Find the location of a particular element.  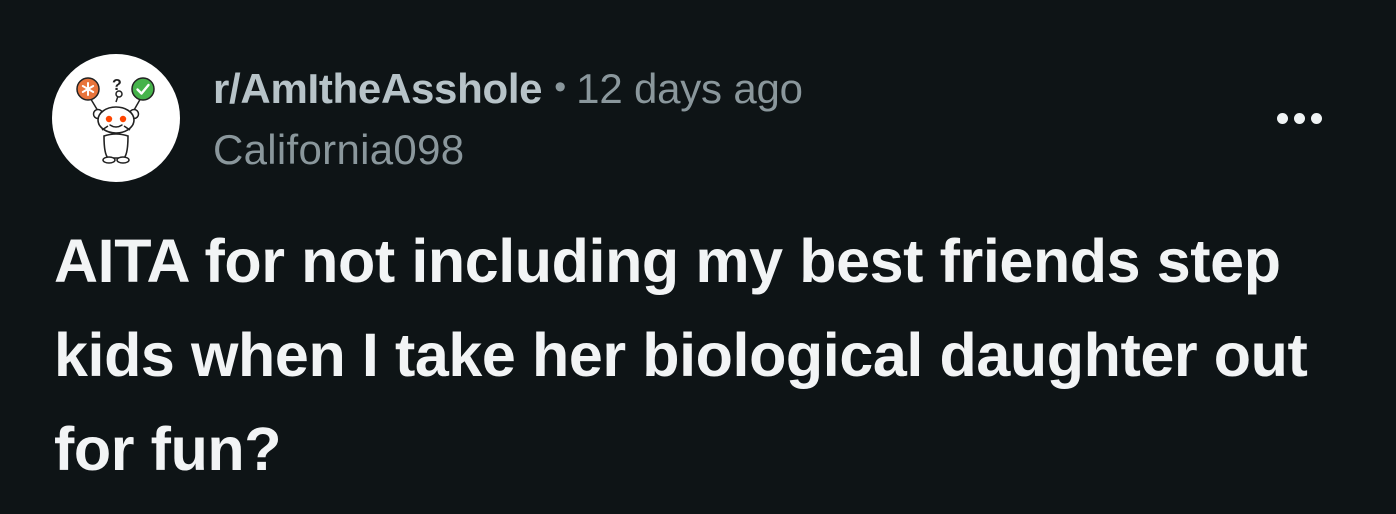

more-horizontal-icon is located at coordinates (1299, 118).